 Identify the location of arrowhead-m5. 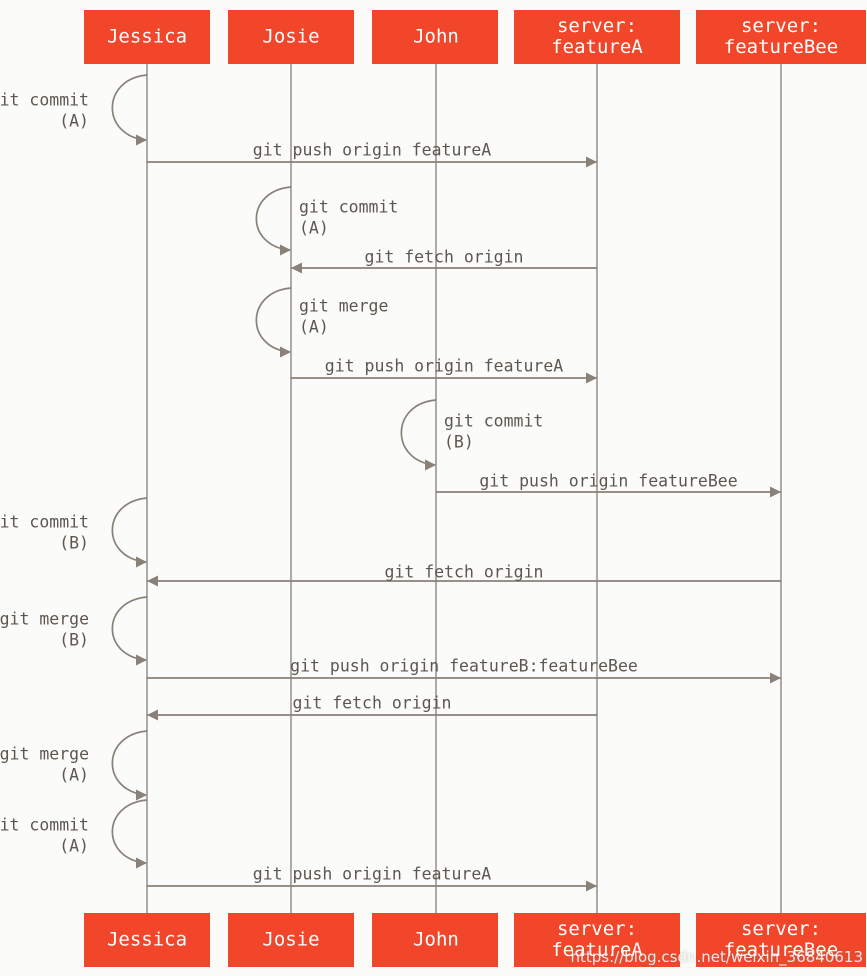
(285, 352).